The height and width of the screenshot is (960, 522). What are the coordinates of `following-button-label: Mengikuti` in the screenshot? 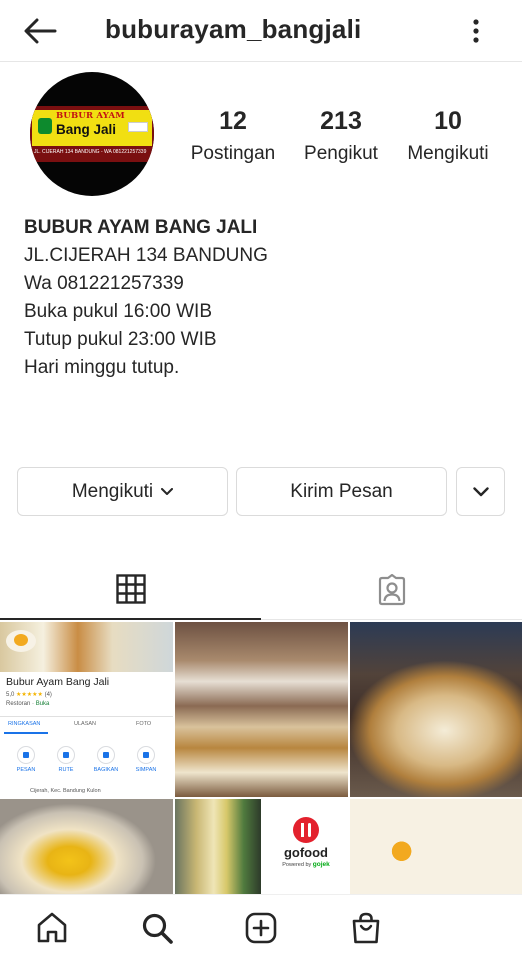 It's located at (112, 491).